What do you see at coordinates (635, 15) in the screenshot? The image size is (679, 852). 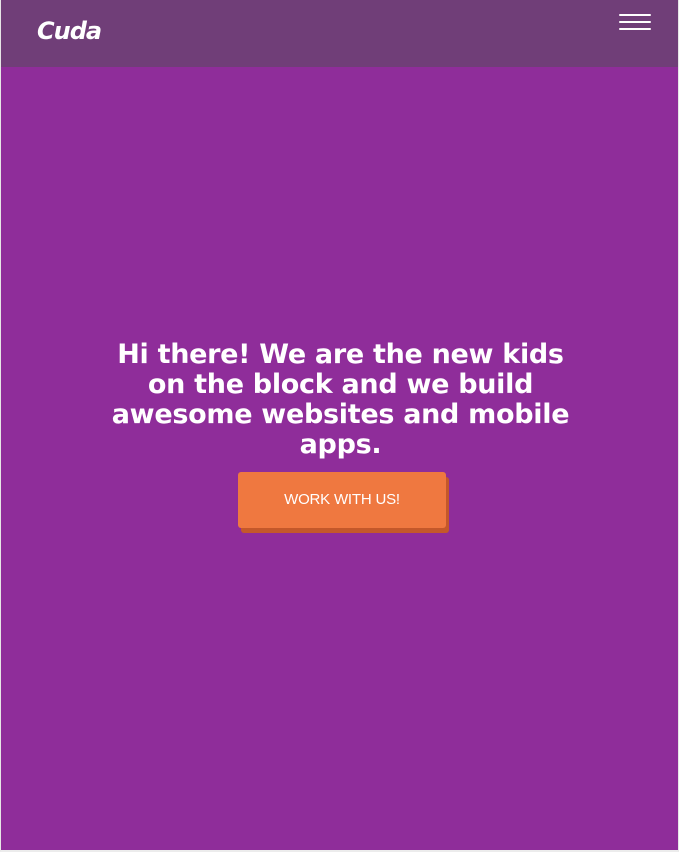 I see `menu-bar-top` at bounding box center [635, 15].